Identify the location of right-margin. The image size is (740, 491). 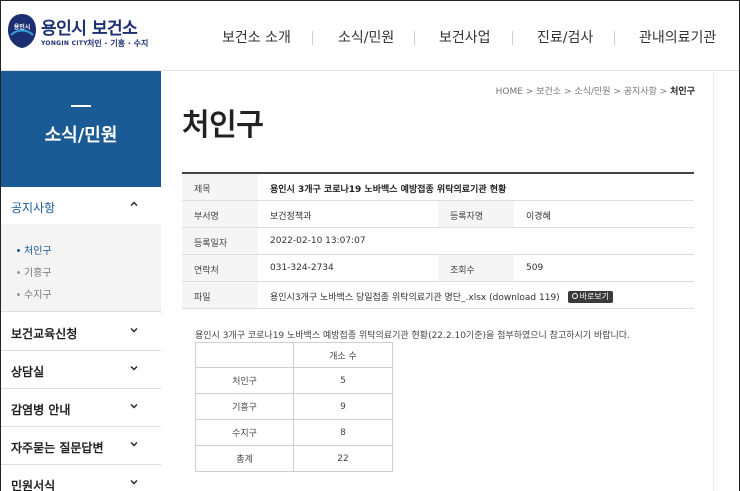
(726, 281).